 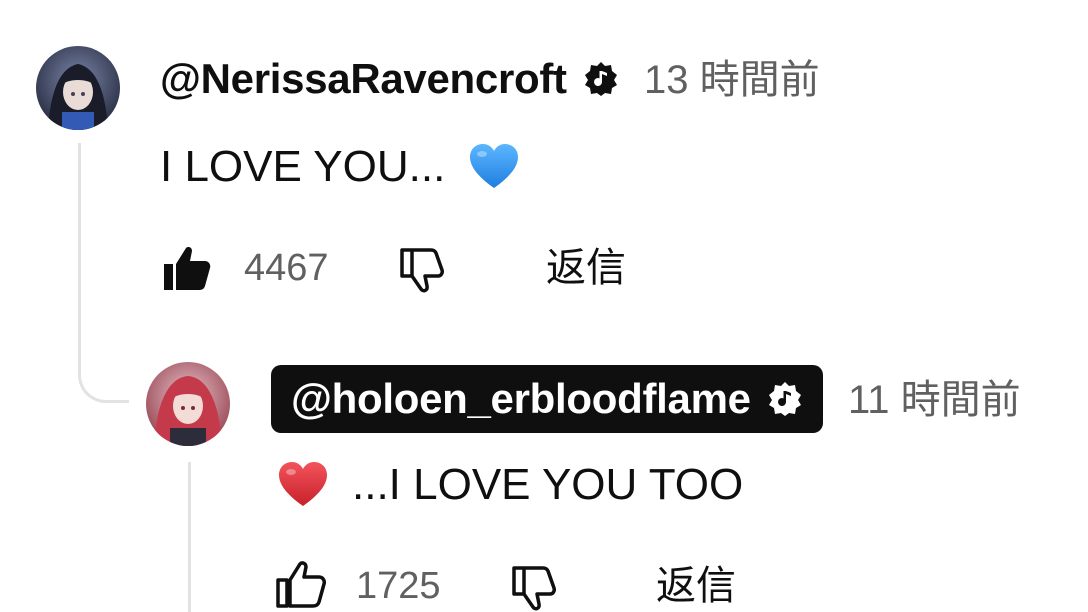 What do you see at coordinates (398, 586) in the screenshot?
I see `like-count: 1725` at bounding box center [398, 586].